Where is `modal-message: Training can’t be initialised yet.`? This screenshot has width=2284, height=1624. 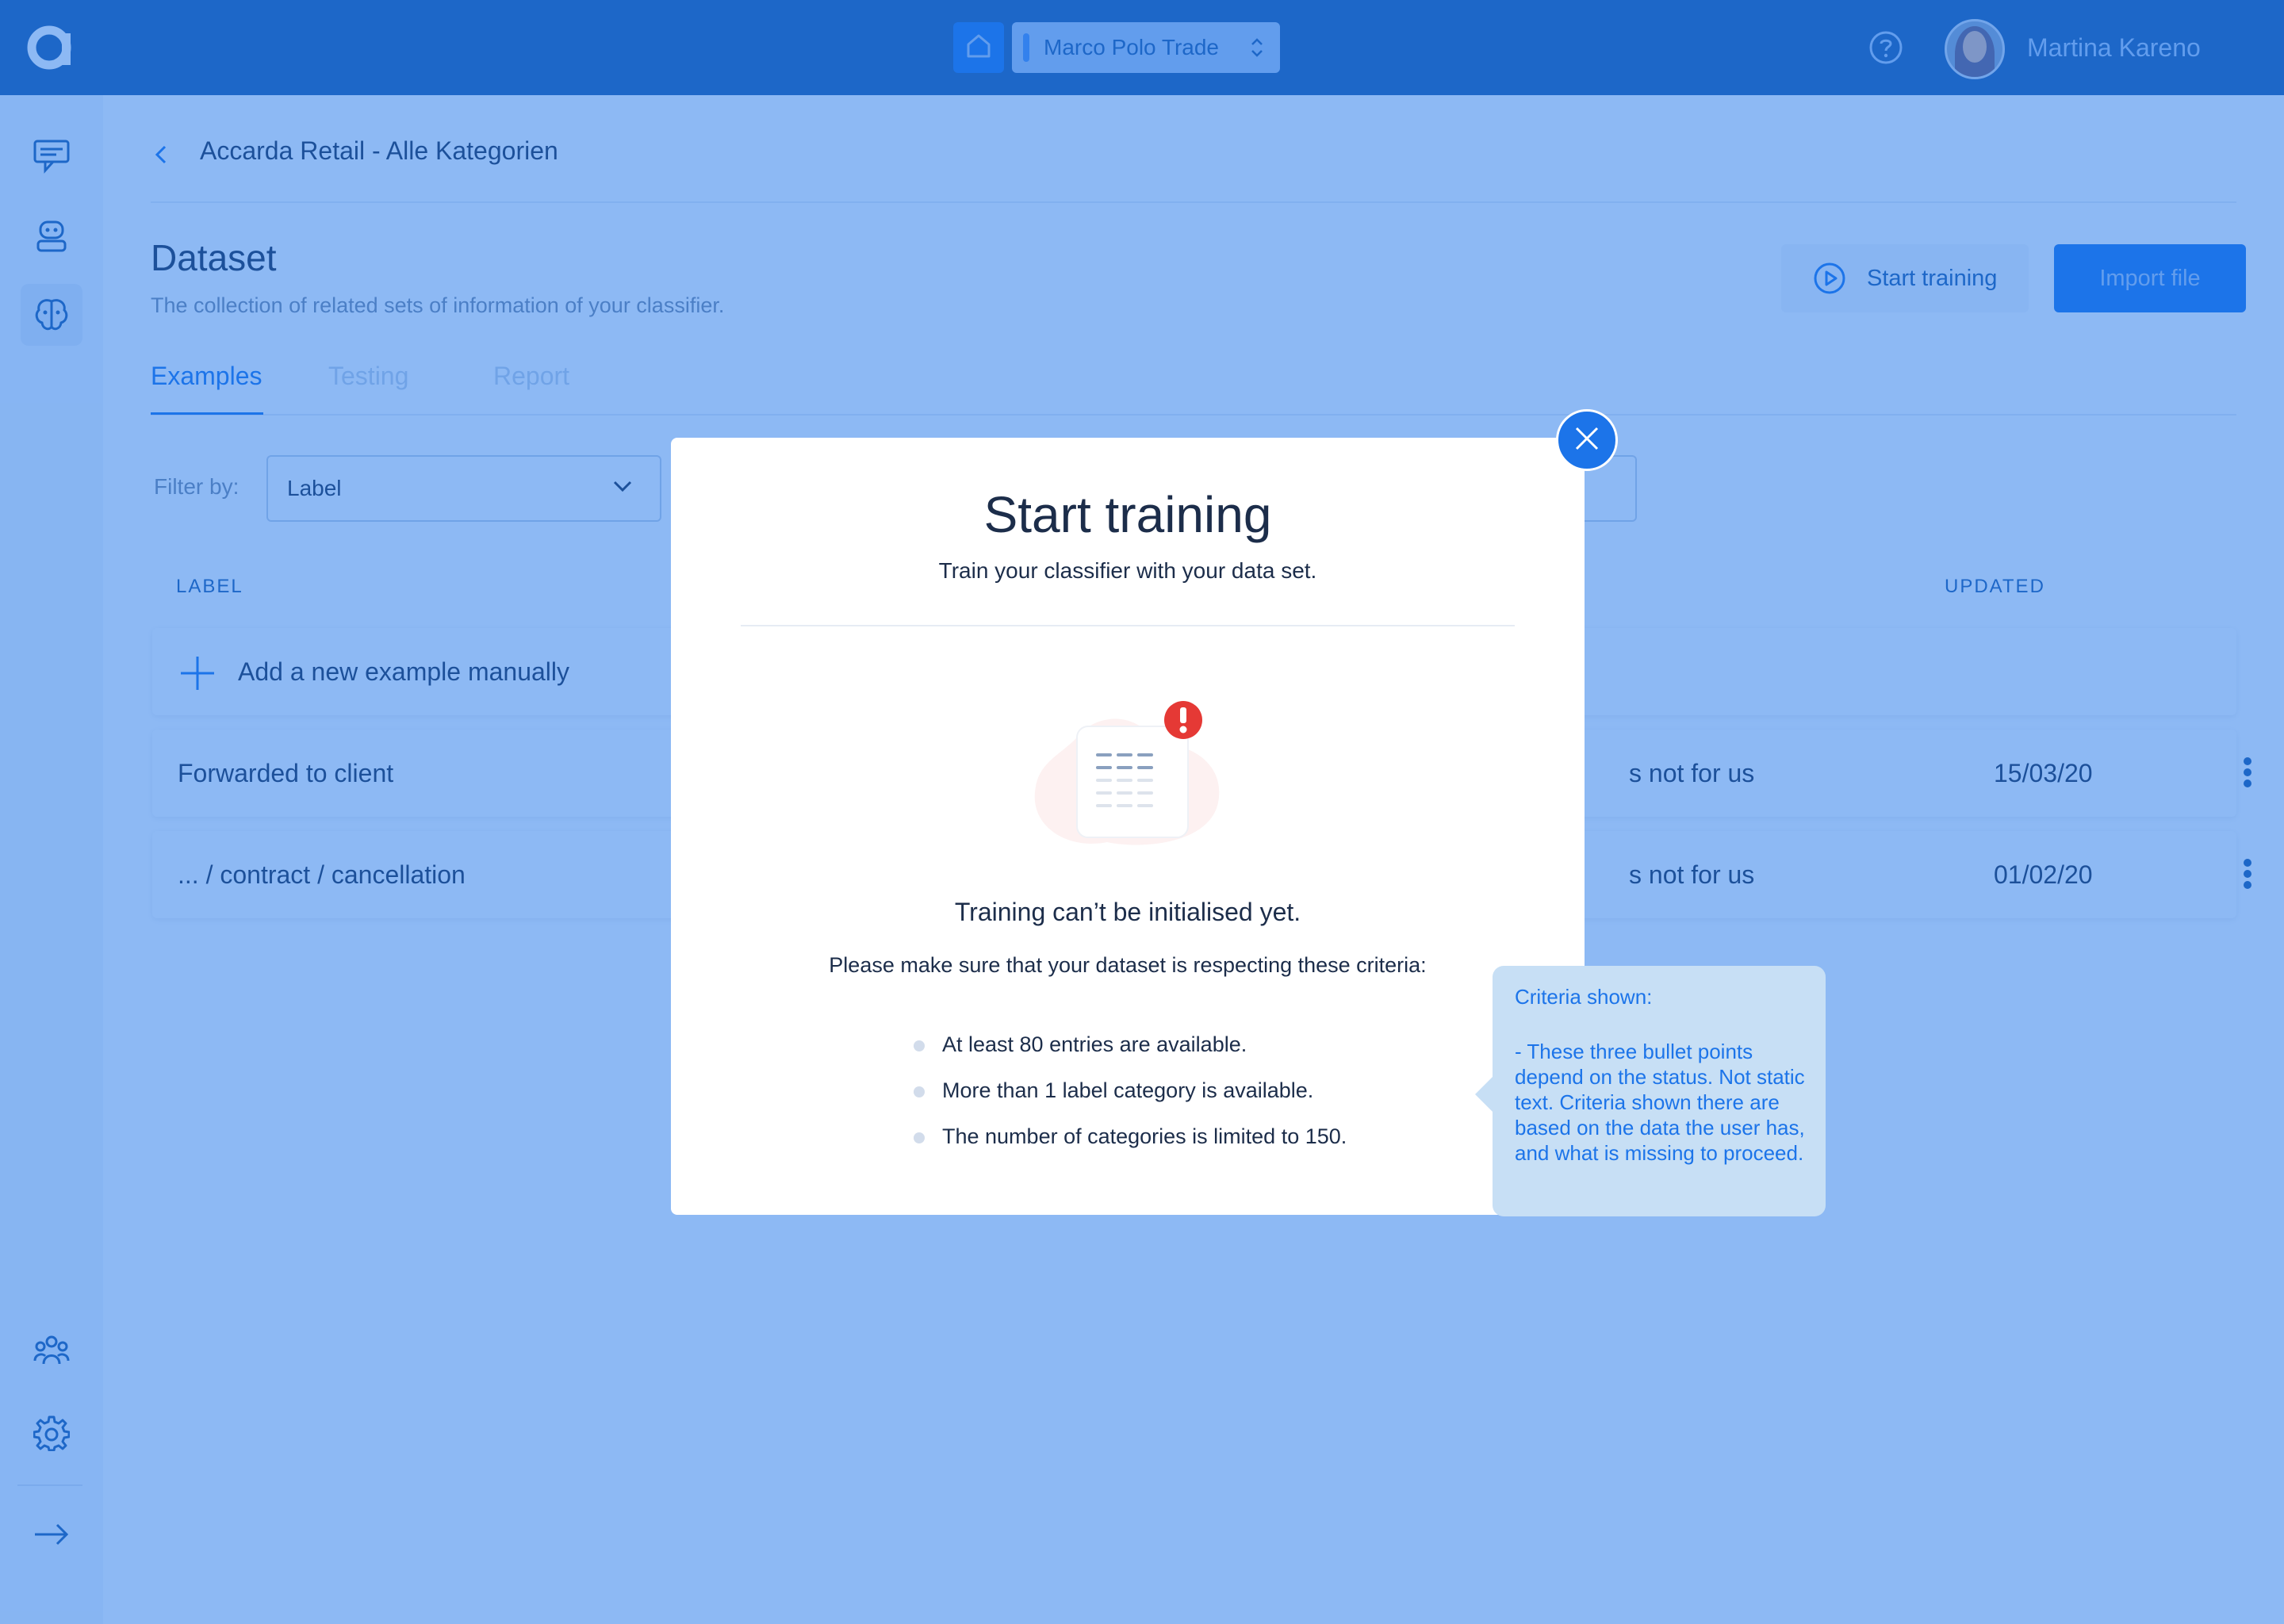
modal-message: Training can’t be initialised yet. is located at coordinates (1127, 912).